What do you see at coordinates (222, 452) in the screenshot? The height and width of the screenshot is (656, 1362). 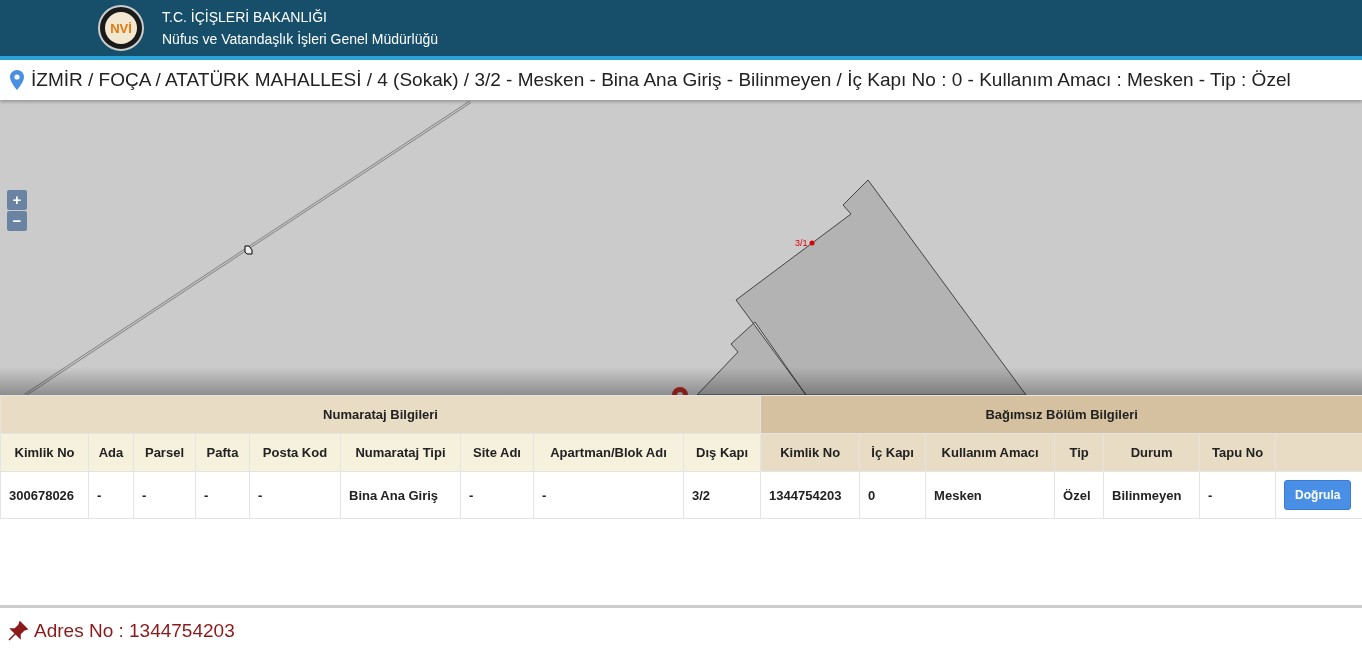 I see `column-header: Pafta` at bounding box center [222, 452].